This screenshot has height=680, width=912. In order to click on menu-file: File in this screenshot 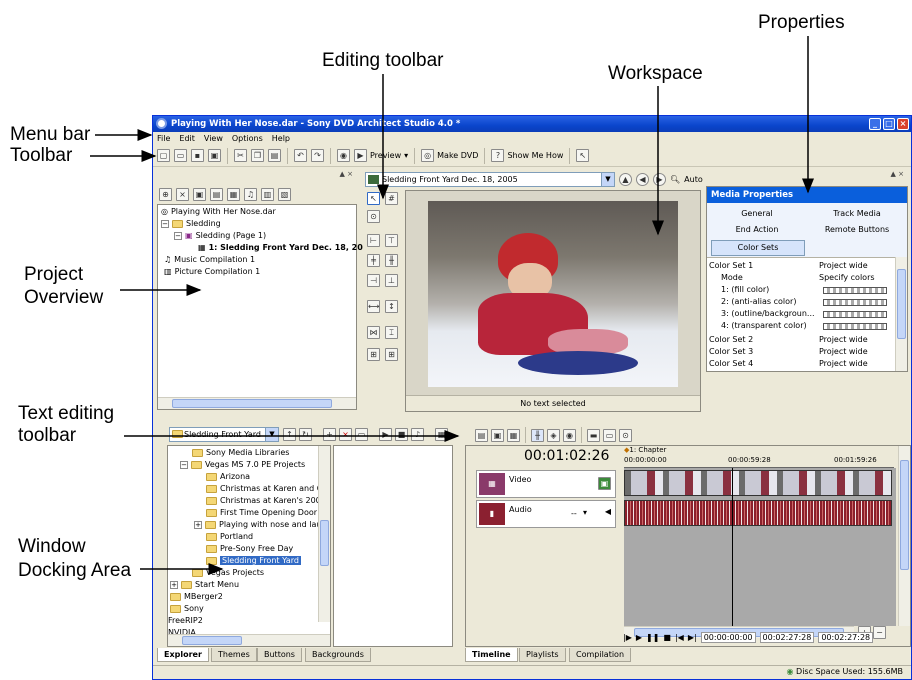, I will do `click(163, 138)`.